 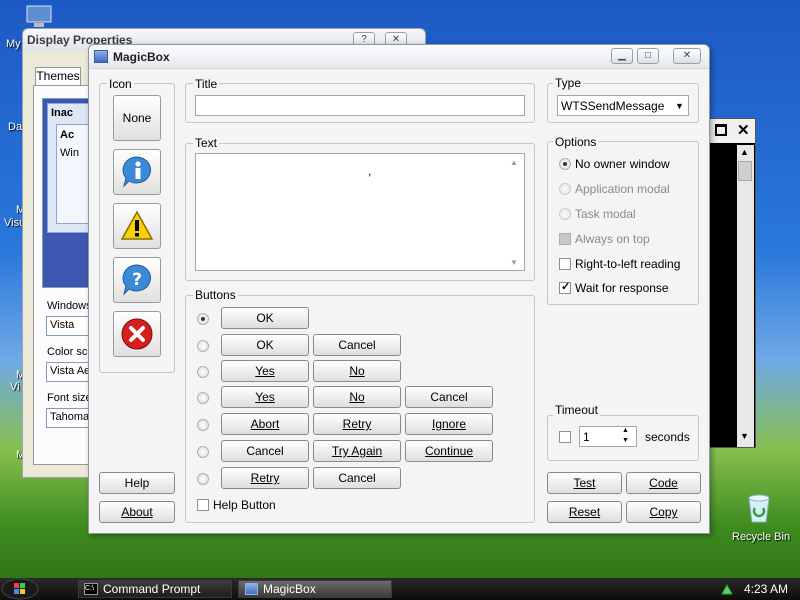 I want to click on icon-group-label: Icon, so click(x=120, y=84).